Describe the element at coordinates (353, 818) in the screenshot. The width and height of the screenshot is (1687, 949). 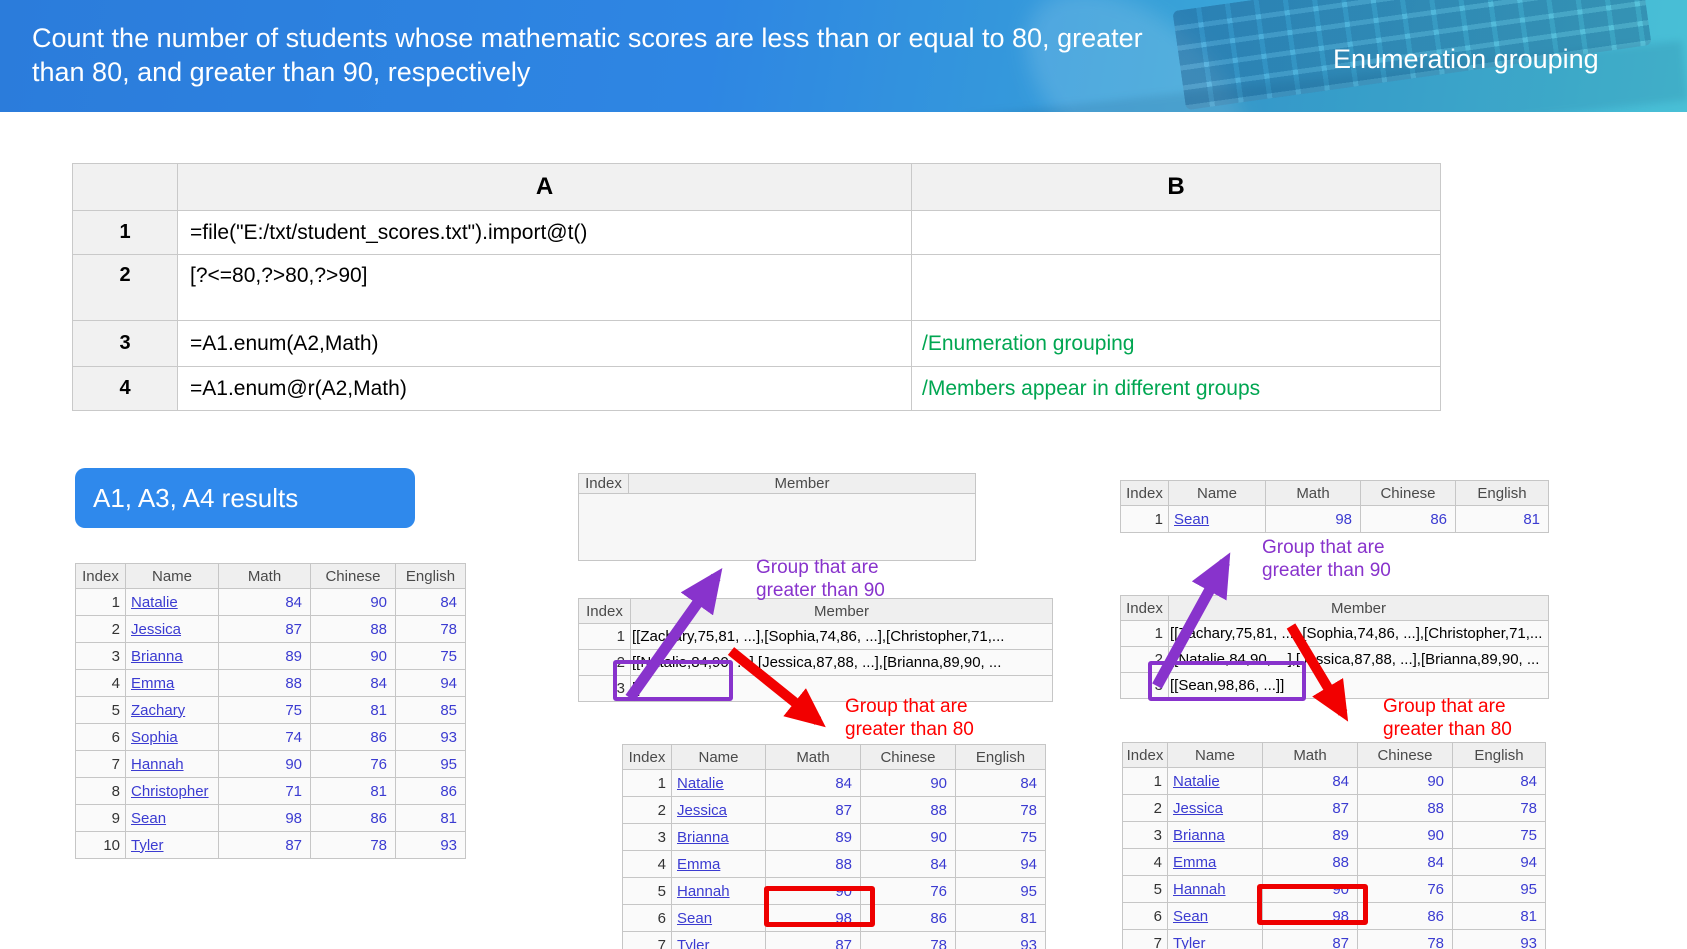
I see `score-cell: 86` at that location.